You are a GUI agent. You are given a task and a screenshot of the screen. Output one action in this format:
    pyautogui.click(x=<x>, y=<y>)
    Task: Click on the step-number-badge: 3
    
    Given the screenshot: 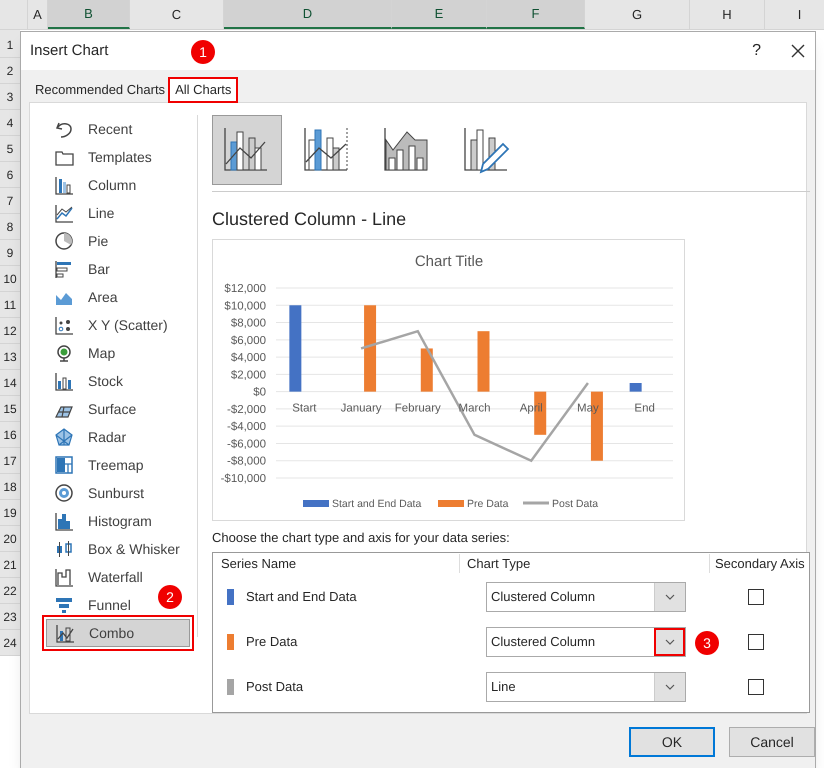 What is the action you would take?
    pyautogui.click(x=707, y=643)
    